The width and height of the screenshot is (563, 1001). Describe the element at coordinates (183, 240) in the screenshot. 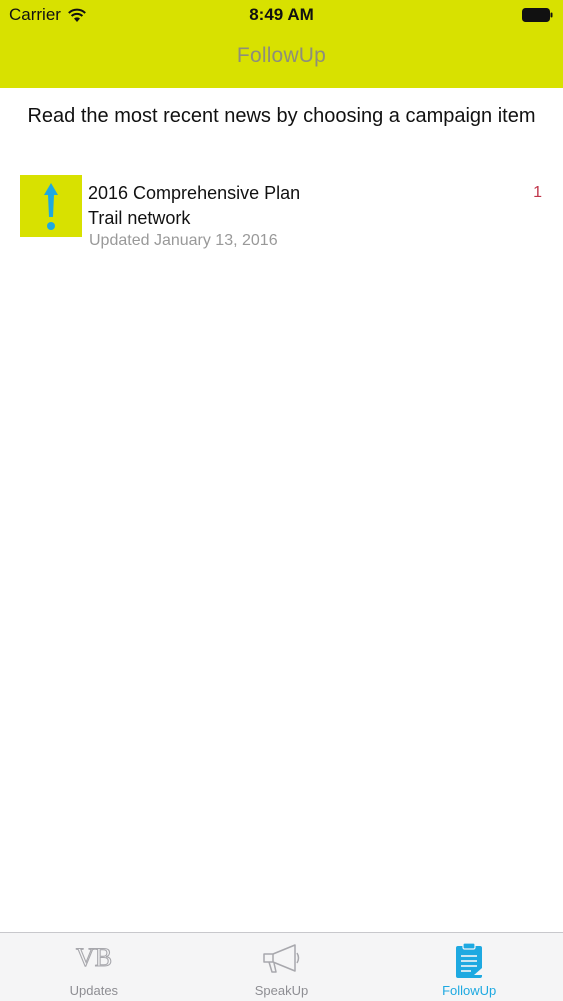

I see `campaign-updated-date: Updated January 13, 2016` at that location.